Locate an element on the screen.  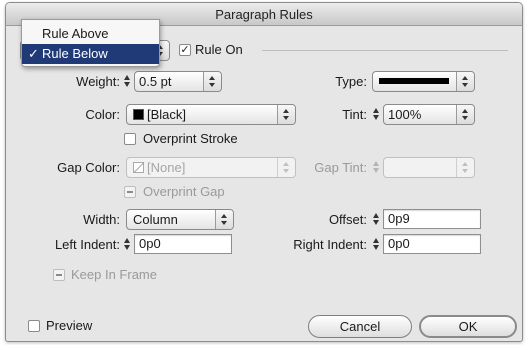
width-arrows-icon is located at coordinates (224, 219).